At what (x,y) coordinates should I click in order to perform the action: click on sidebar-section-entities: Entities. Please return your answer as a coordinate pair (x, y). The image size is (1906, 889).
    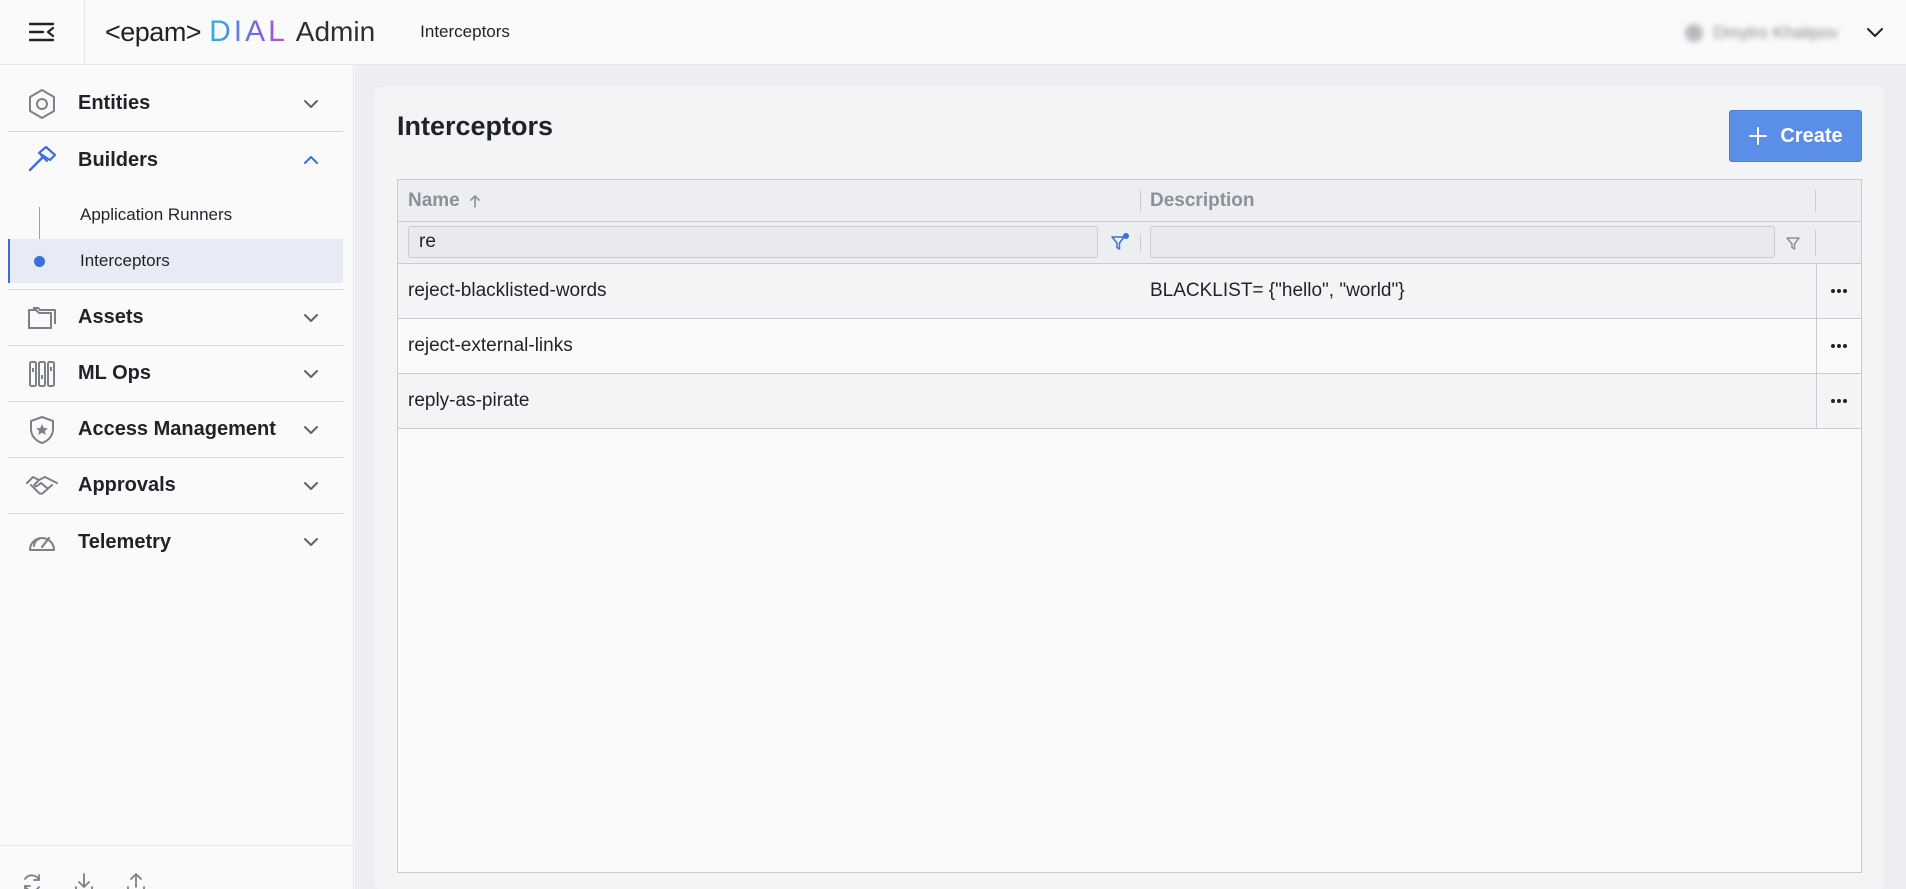
    Looking at the image, I should click on (175, 104).